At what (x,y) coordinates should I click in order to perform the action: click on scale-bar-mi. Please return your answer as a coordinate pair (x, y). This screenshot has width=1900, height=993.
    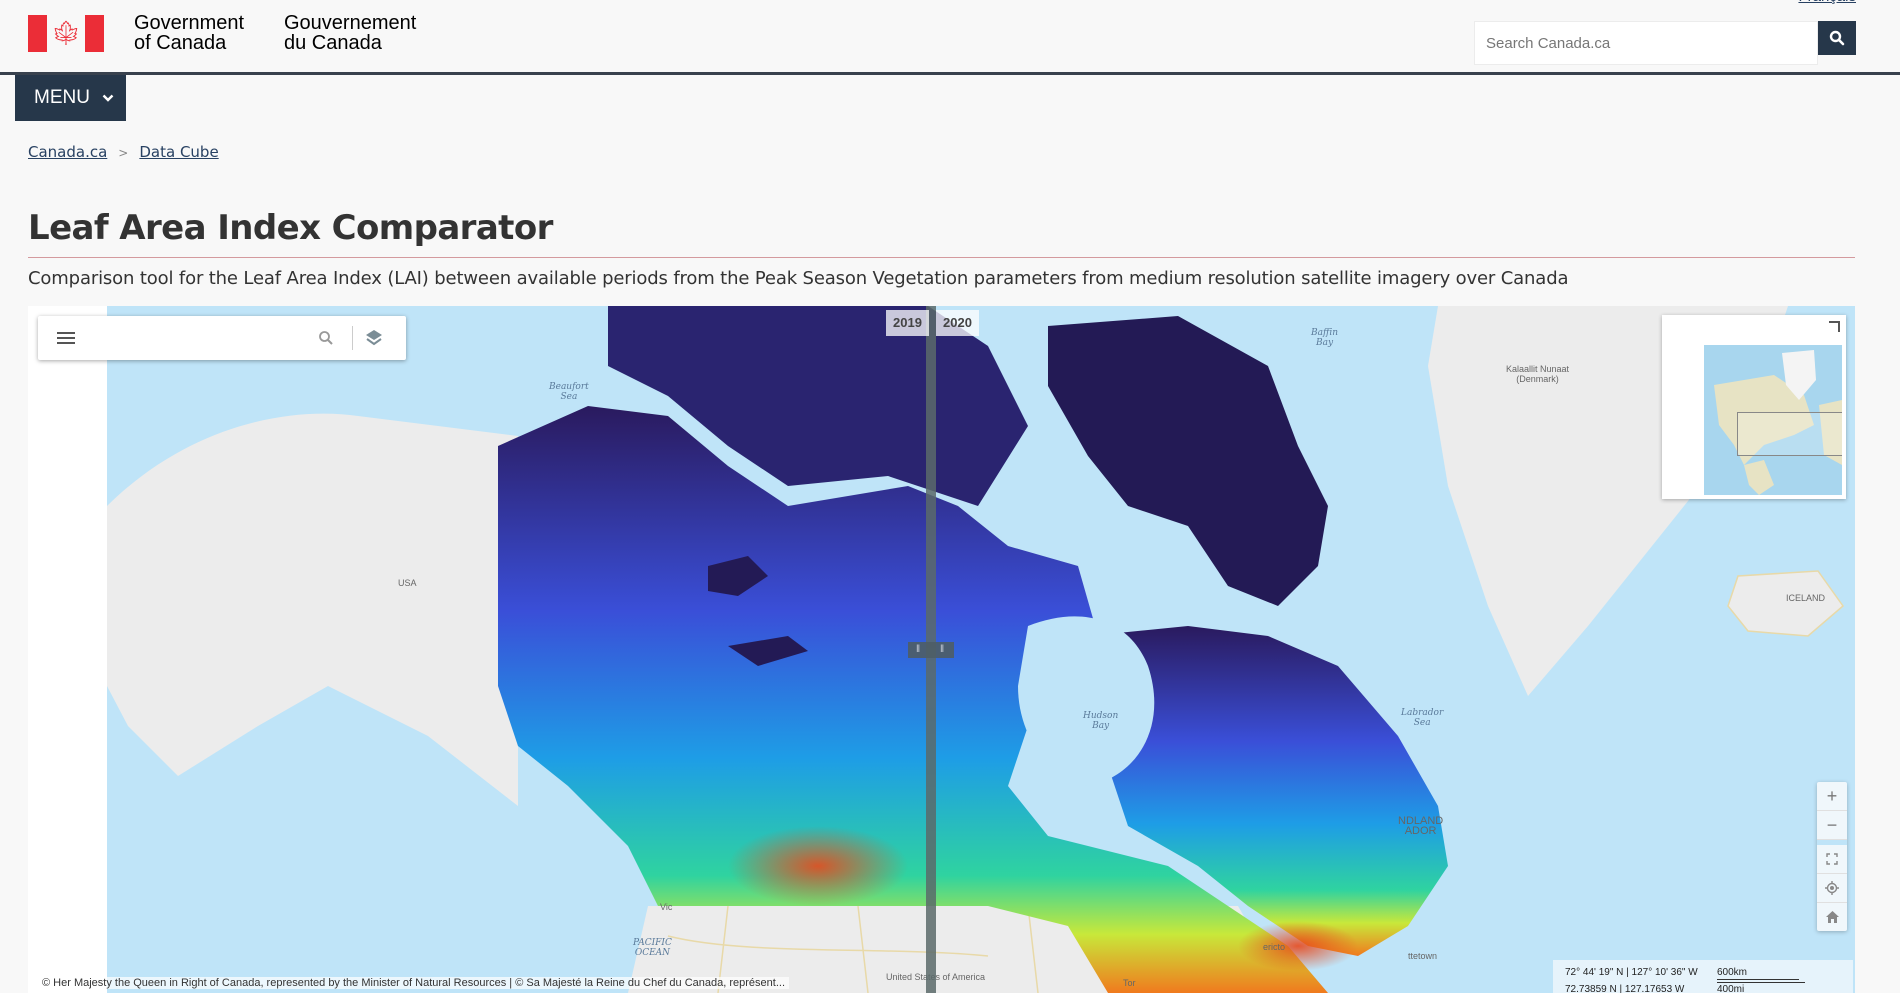
    Looking at the image, I should click on (1761, 982).